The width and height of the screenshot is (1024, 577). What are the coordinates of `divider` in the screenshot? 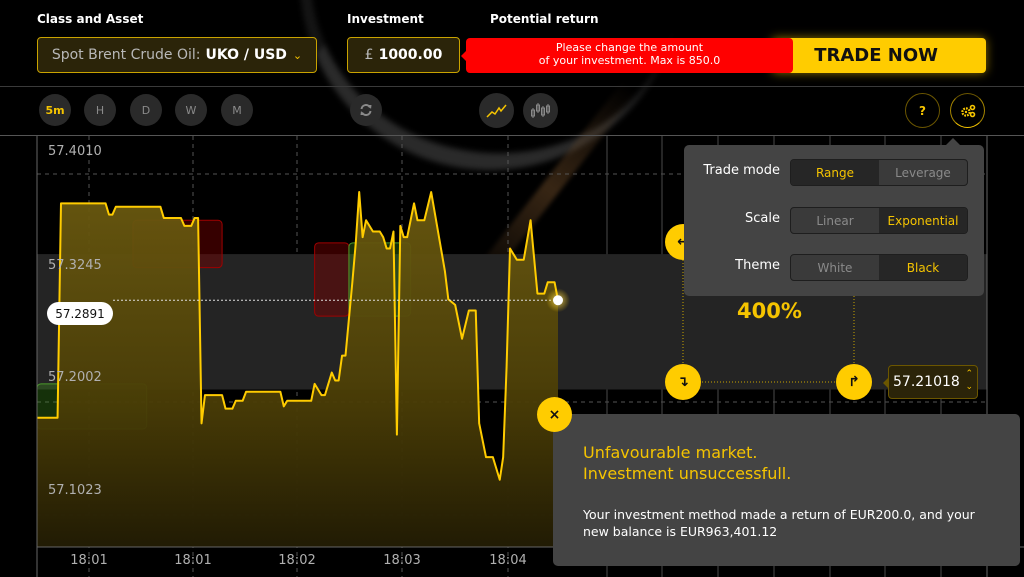 It's located at (512, 86).